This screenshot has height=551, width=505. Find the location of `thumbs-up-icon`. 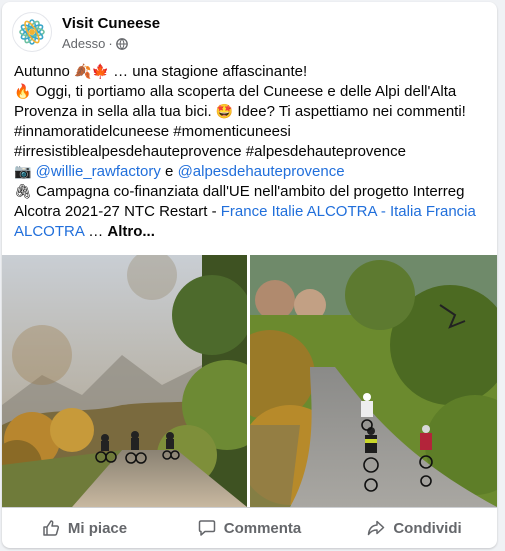

thumbs-up-icon is located at coordinates (51, 528).